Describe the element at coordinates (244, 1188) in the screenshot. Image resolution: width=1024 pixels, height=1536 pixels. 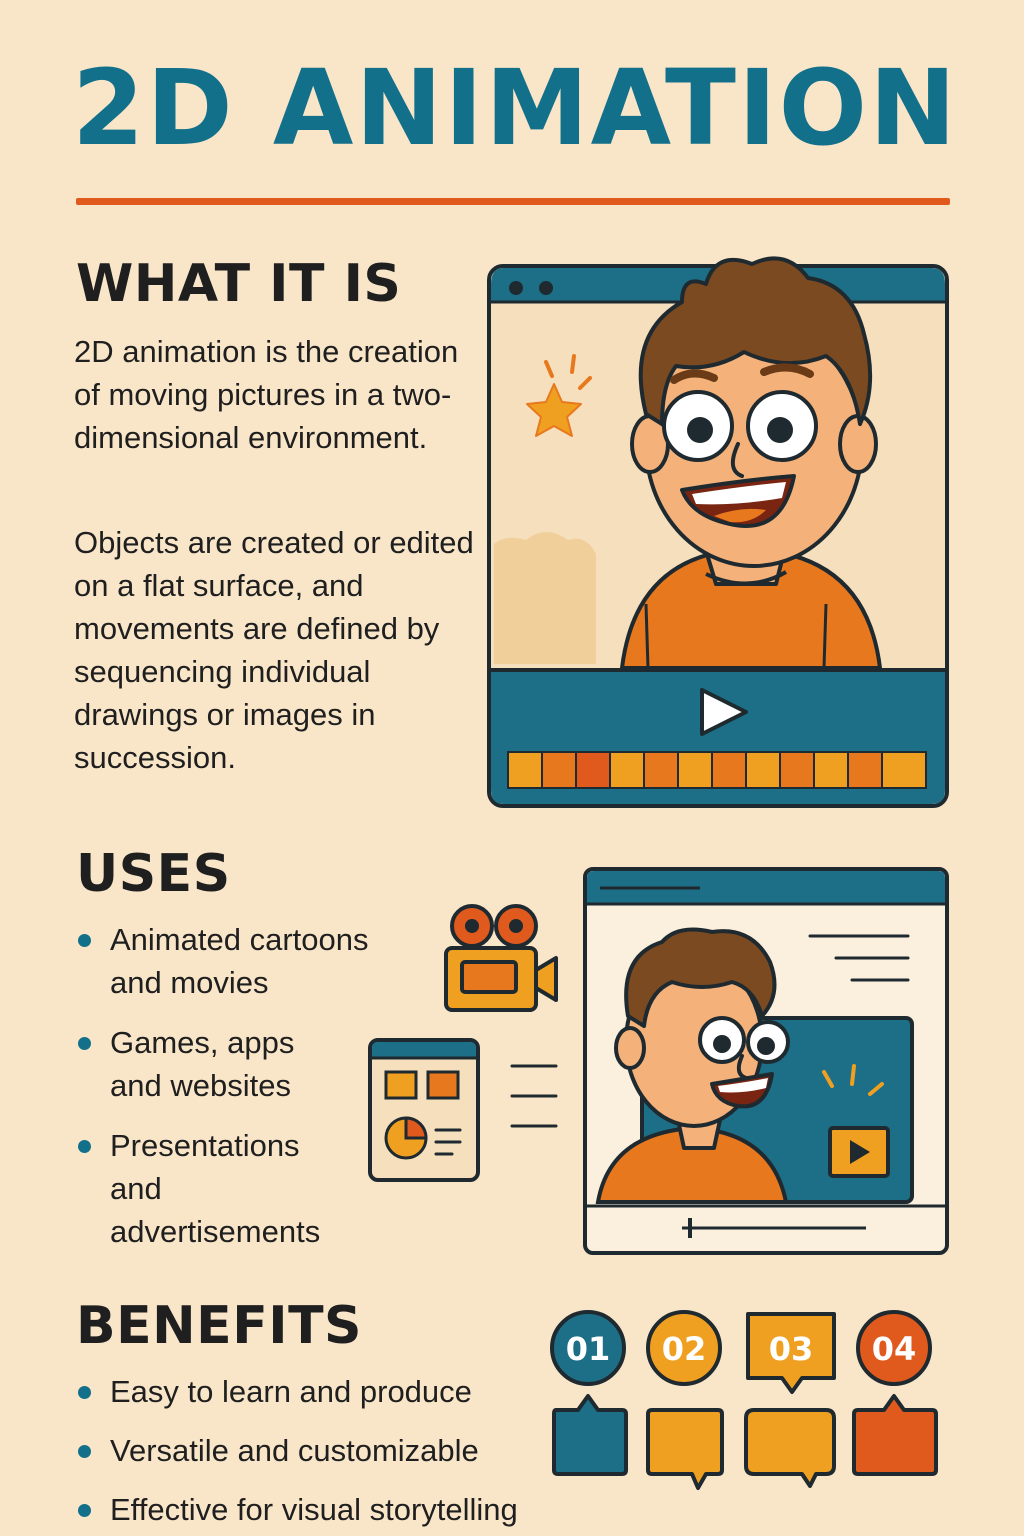
I see `list-item: Presentations and advertisements` at that location.